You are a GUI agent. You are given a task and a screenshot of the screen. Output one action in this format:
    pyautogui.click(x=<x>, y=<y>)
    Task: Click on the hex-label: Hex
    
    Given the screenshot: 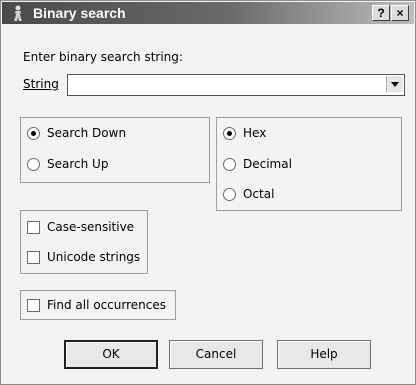 What is the action you would take?
    pyautogui.click(x=254, y=133)
    